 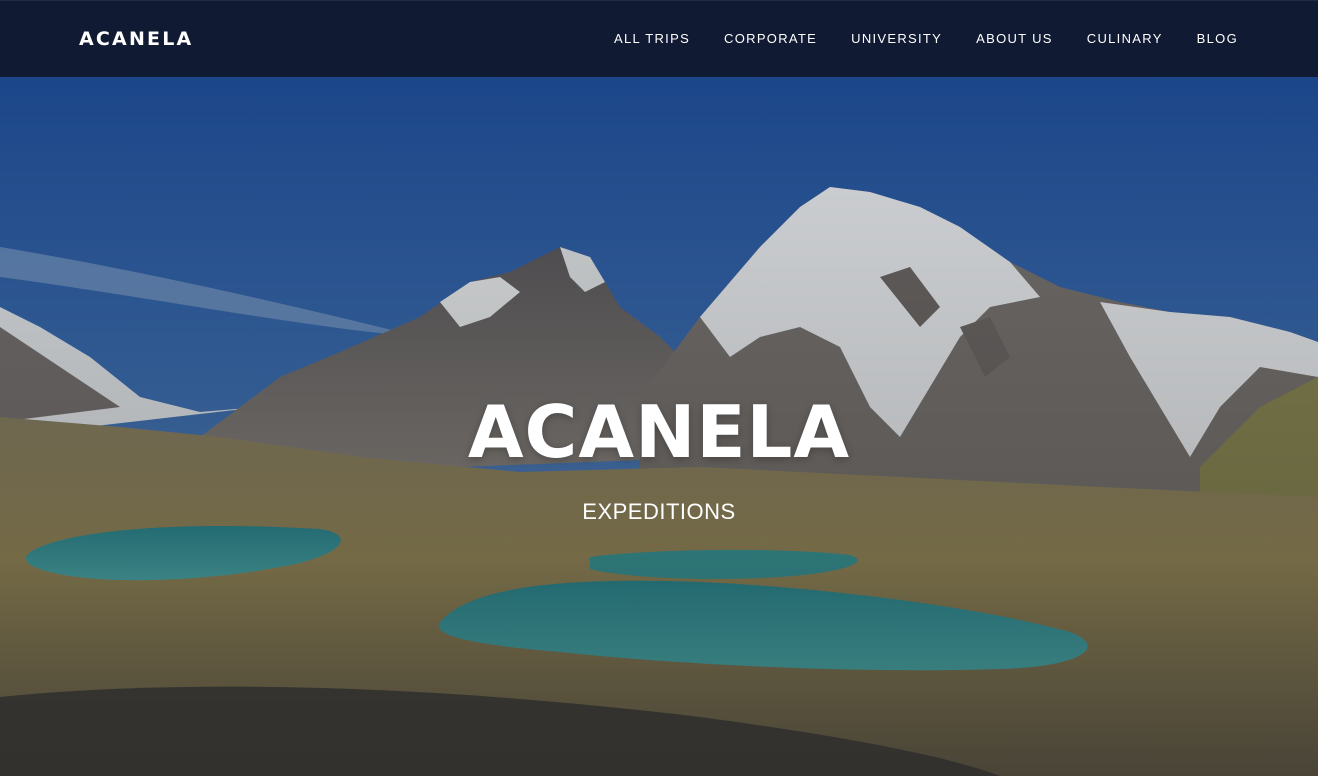 I want to click on site-logo: ACANELA, so click(x=136, y=39).